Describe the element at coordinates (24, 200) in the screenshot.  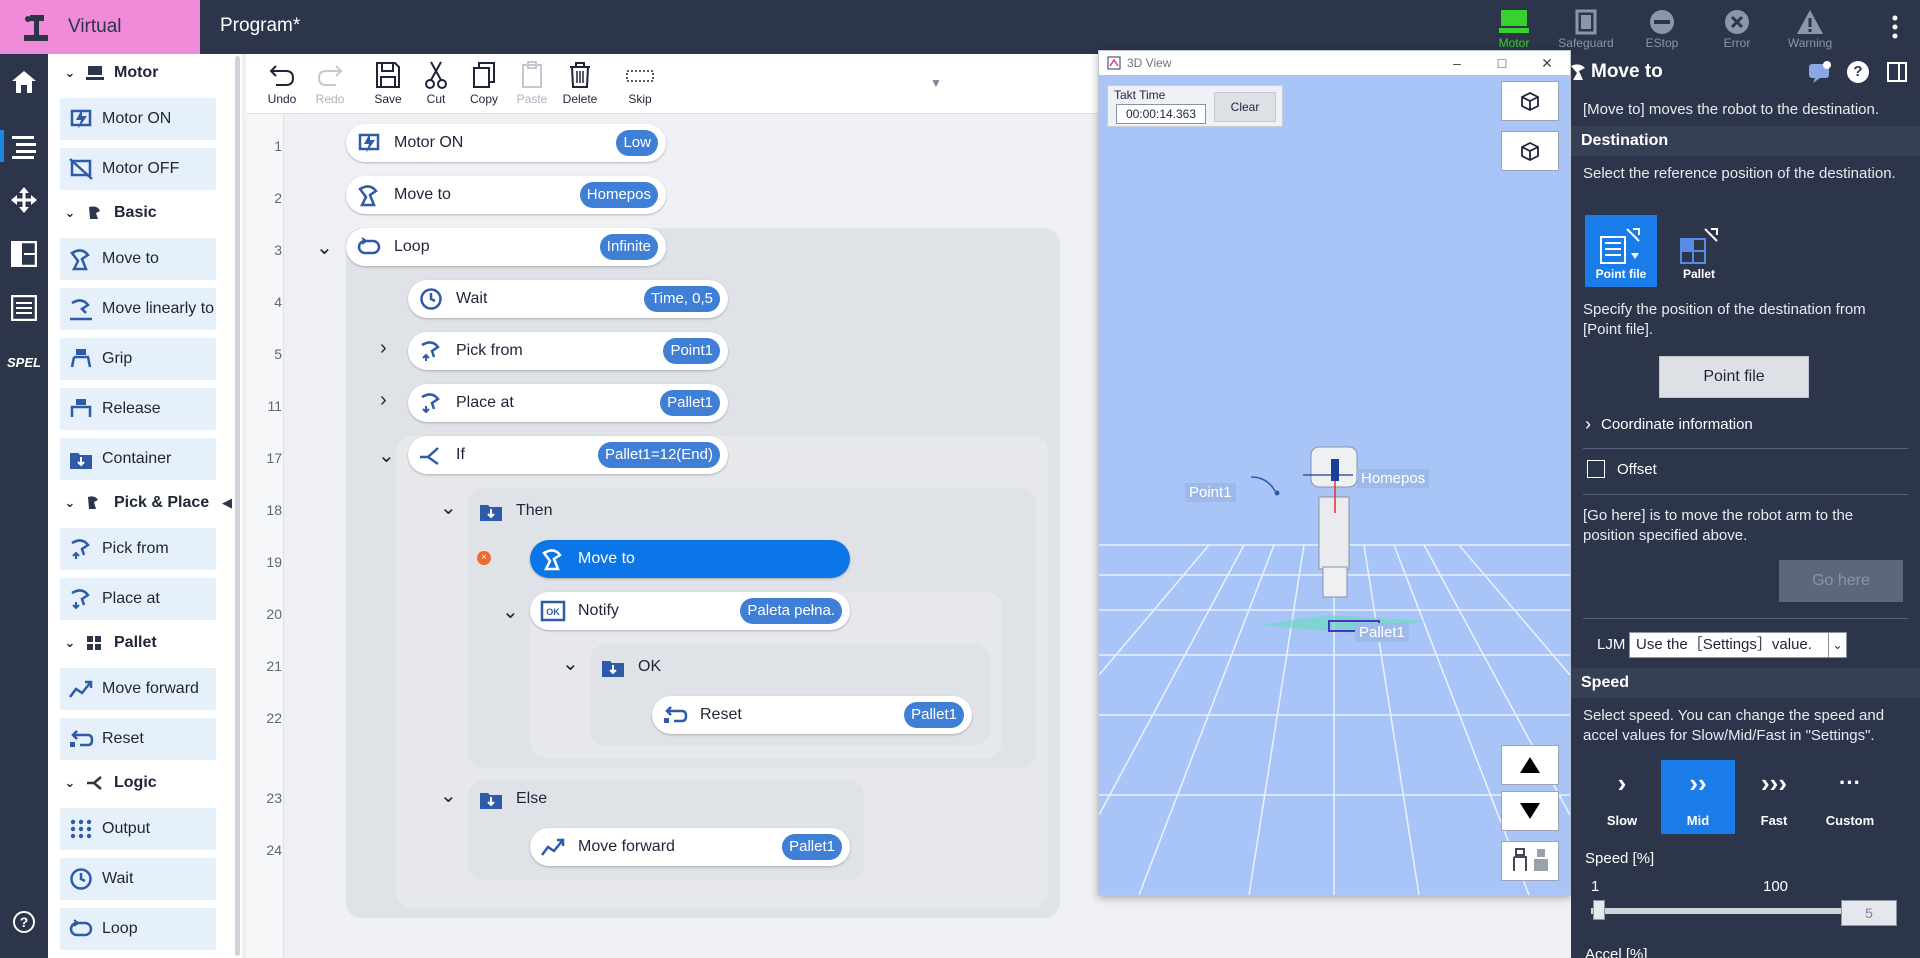
I see `nav-jog` at that location.